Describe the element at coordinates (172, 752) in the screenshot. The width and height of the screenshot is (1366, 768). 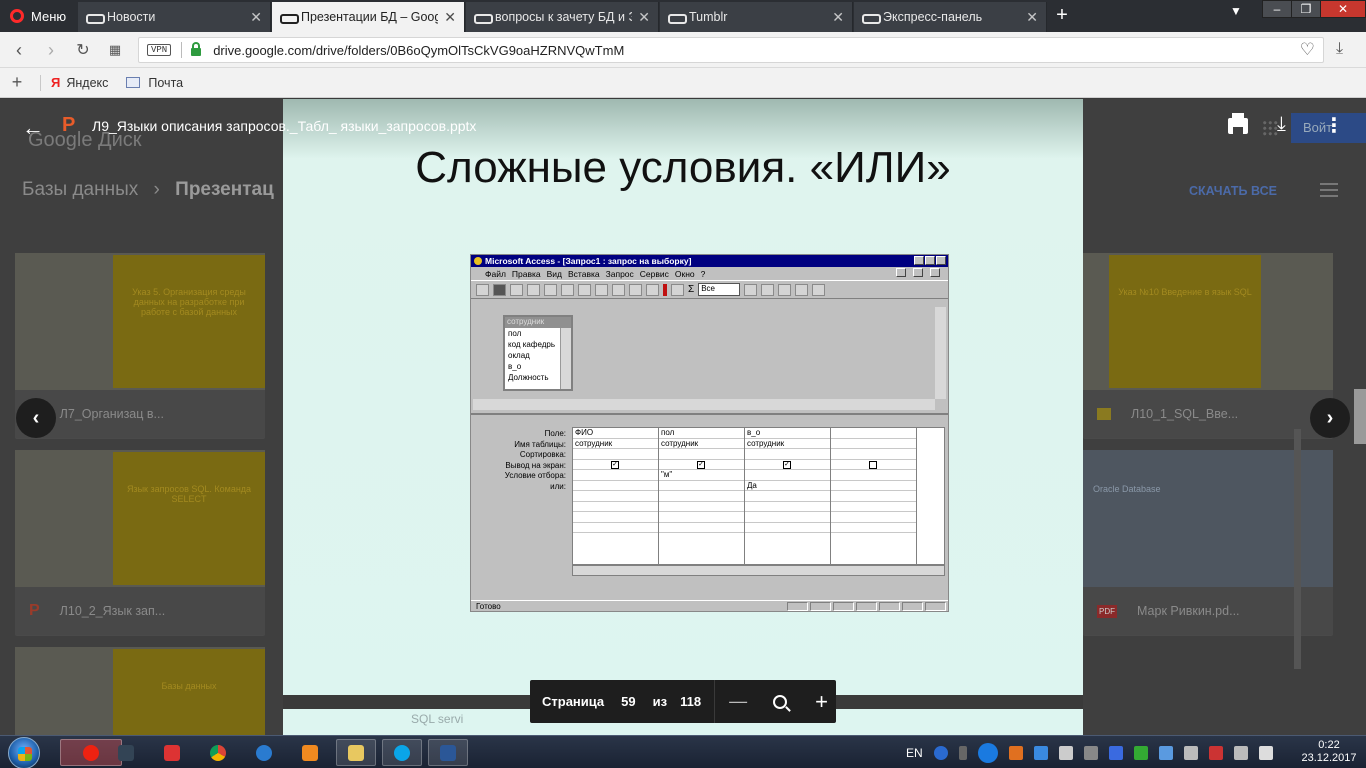
I see `taskbar-yandex` at that location.